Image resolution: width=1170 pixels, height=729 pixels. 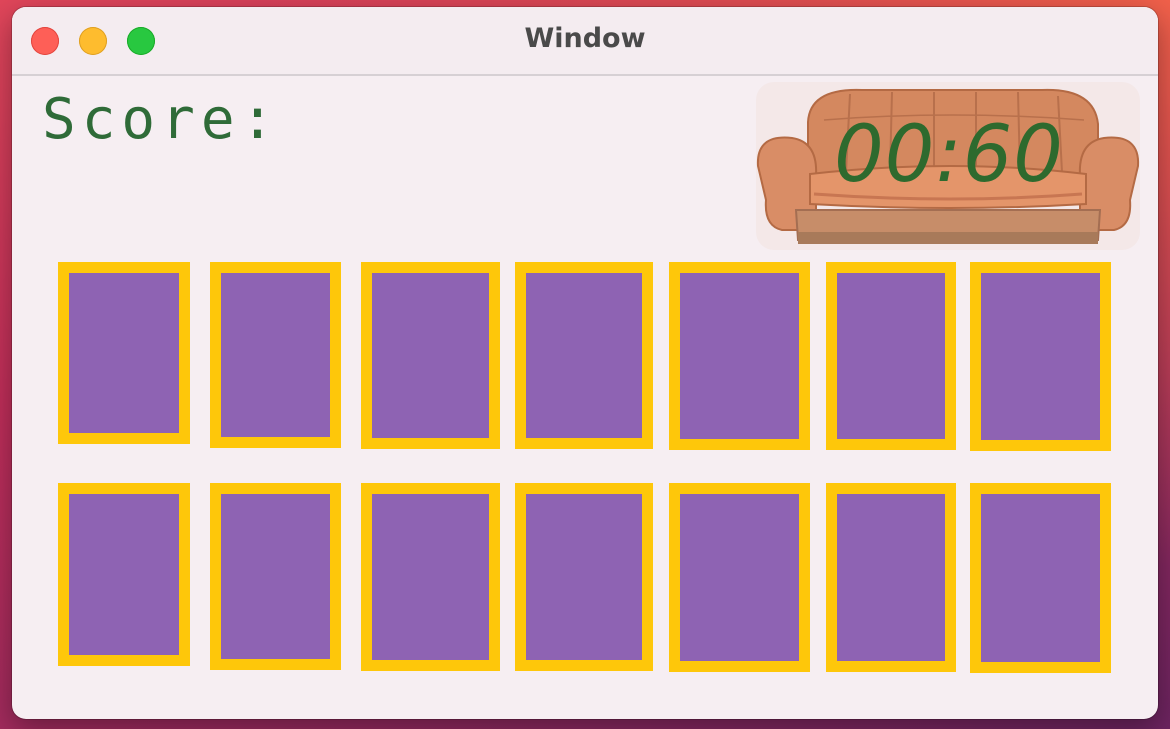 What do you see at coordinates (585, 38) in the screenshot?
I see `window-title: Window` at bounding box center [585, 38].